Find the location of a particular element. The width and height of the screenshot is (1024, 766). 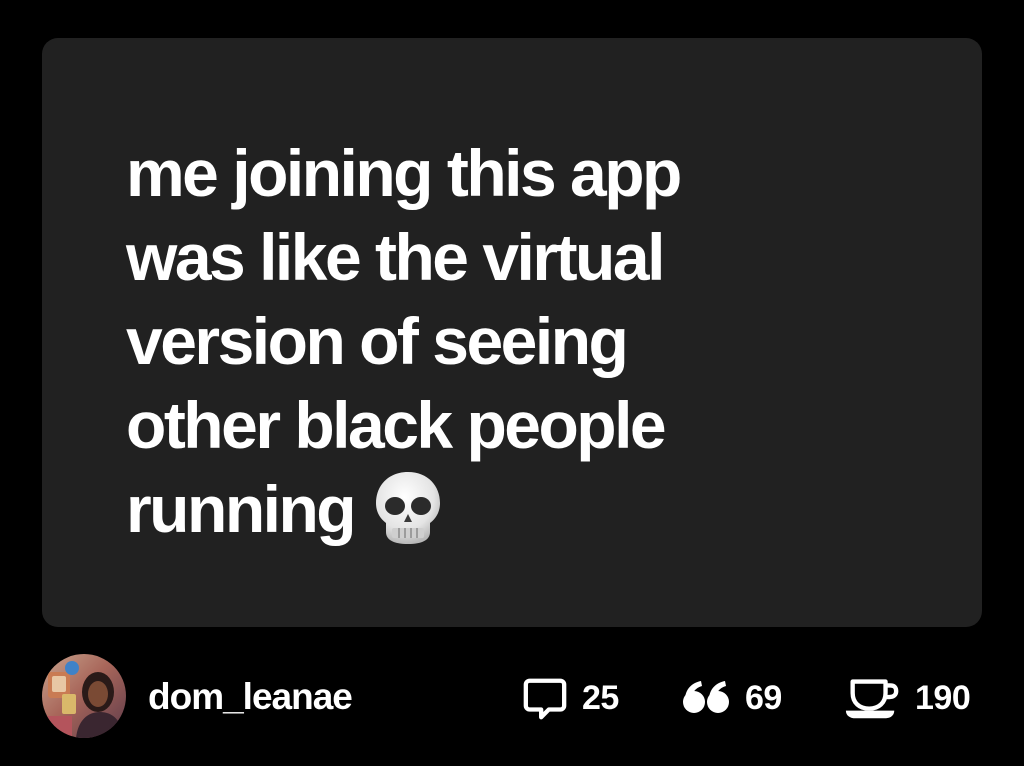

post-text-line: version of seeing is located at coordinates (377, 341).